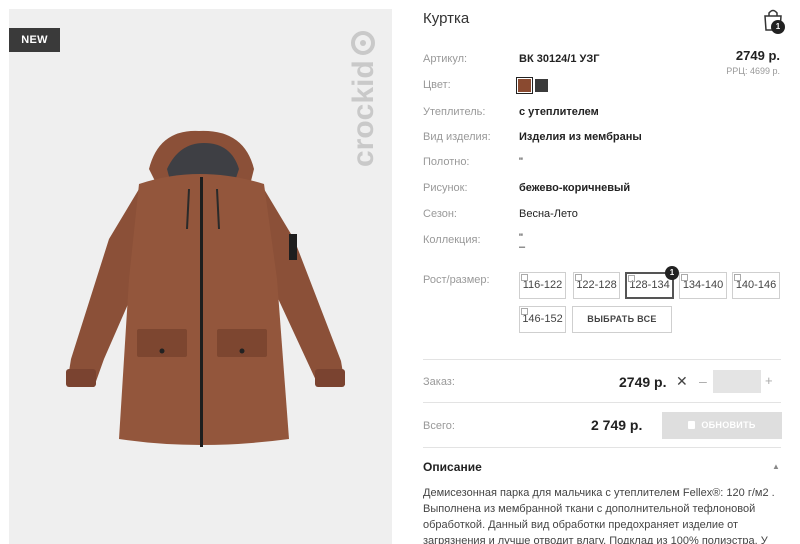  I want to click on size-option-116-122: 116-122, so click(542, 285).